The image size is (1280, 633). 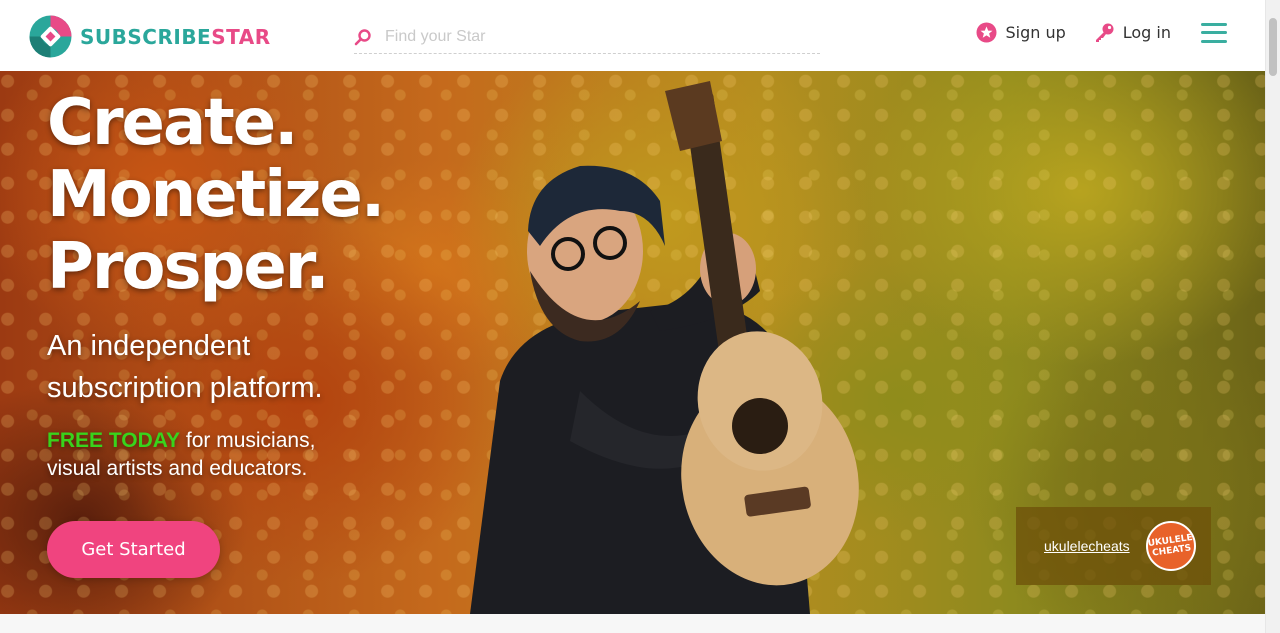 I want to click on signup-link: Sign up, so click(x=1021, y=32).